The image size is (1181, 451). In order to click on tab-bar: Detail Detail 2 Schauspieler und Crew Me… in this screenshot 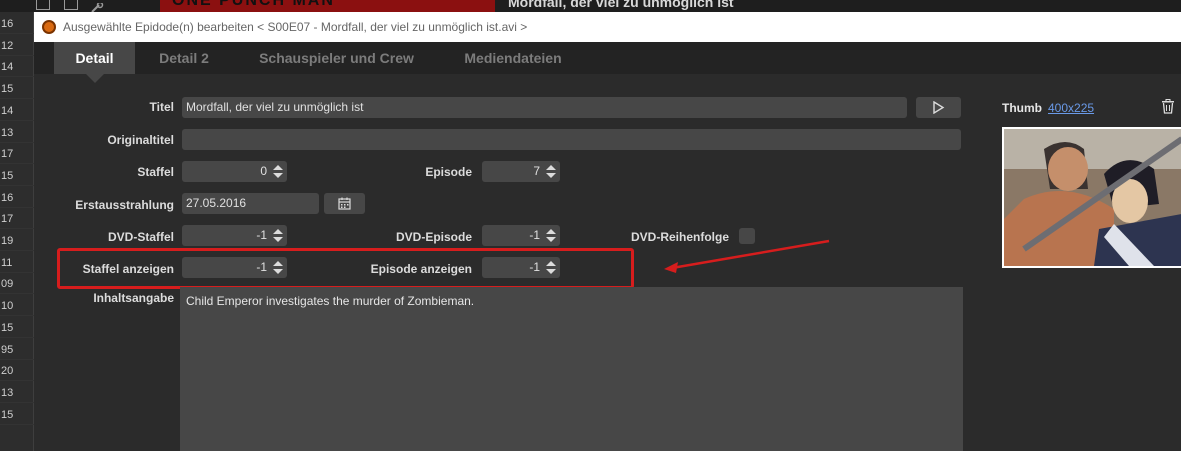, I will do `click(607, 58)`.